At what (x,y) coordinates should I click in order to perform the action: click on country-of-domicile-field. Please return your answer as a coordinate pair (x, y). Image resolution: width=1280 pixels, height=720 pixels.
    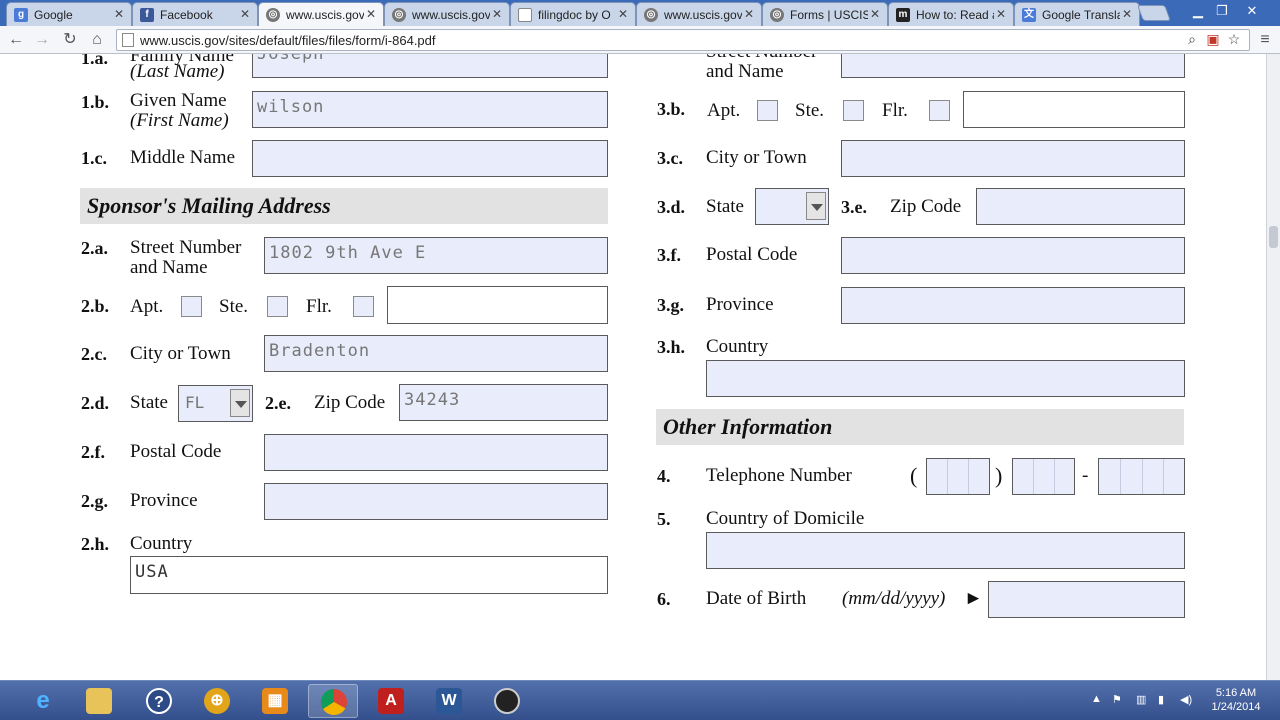
    Looking at the image, I should click on (945, 550).